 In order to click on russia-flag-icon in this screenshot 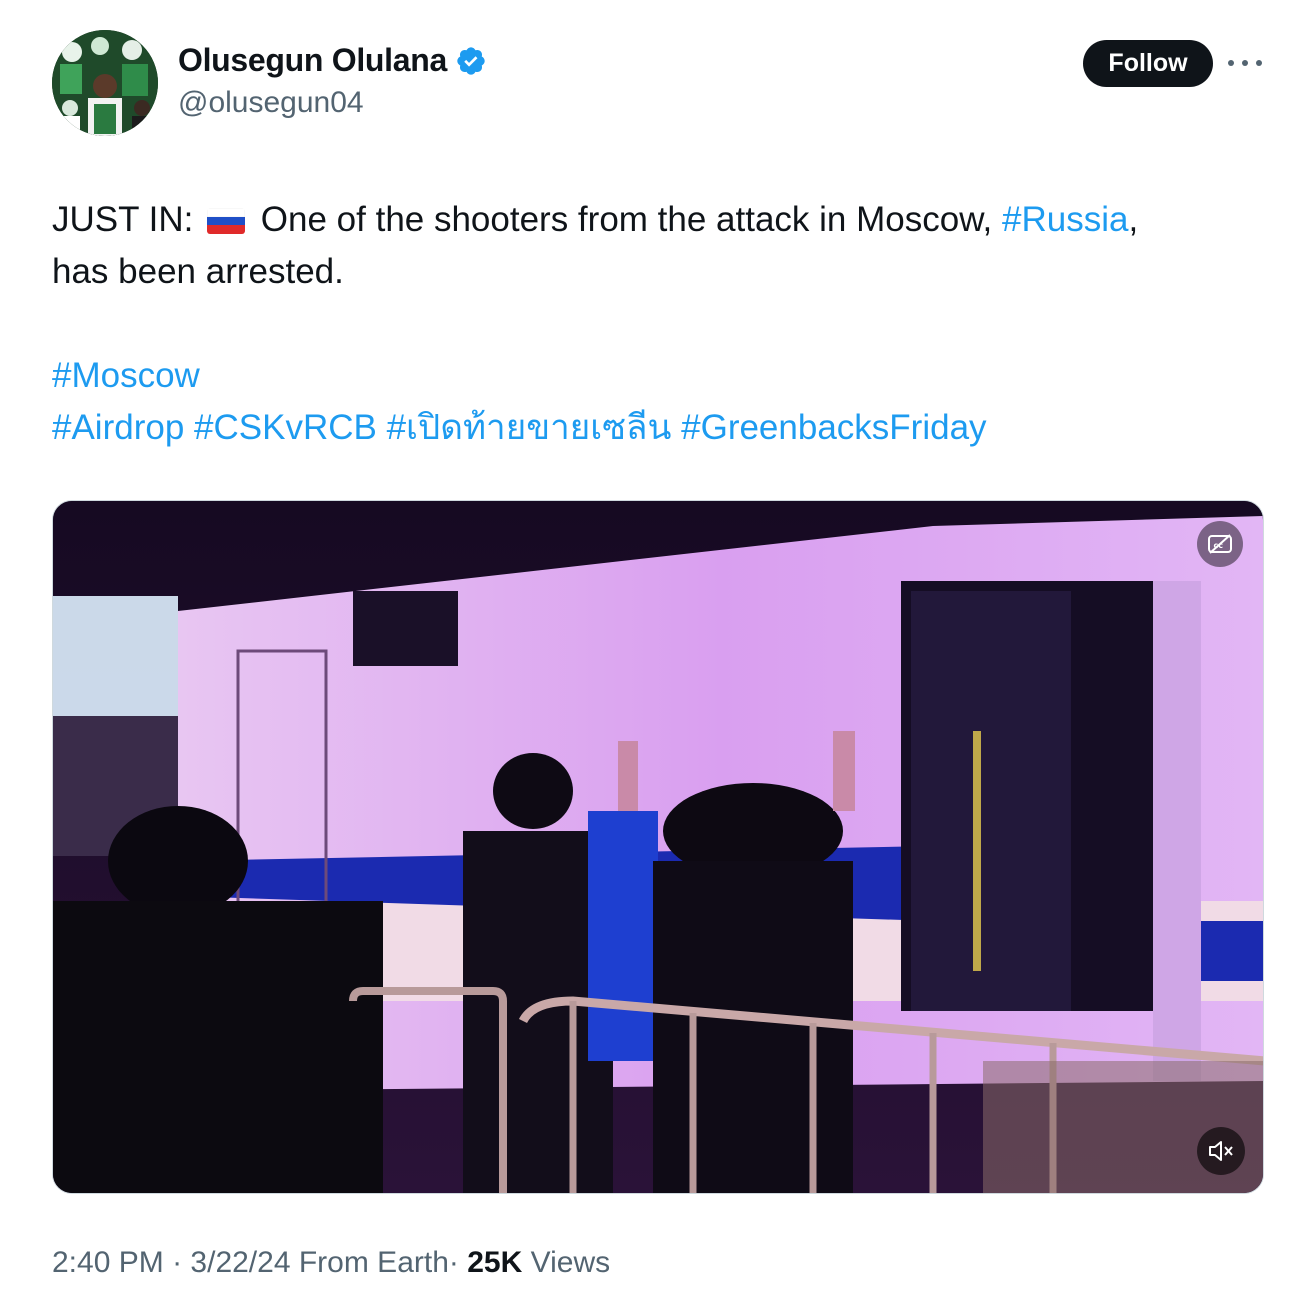, I will do `click(226, 221)`.